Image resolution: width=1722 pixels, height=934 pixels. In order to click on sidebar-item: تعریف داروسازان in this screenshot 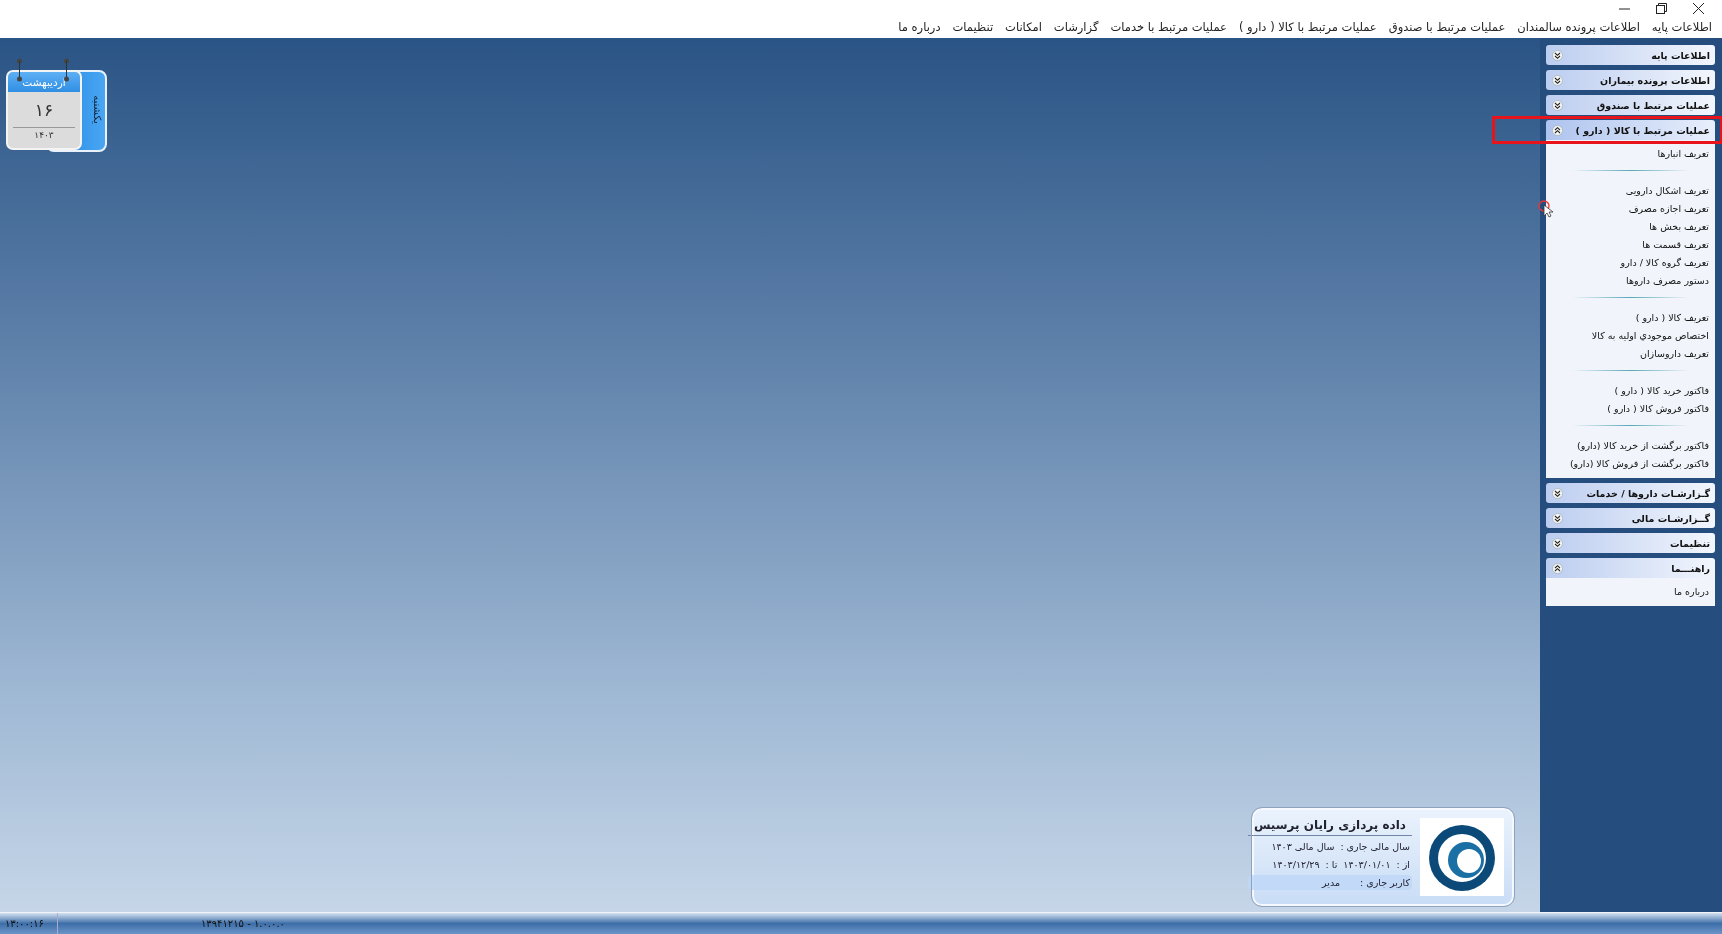, I will do `click(1630, 353)`.